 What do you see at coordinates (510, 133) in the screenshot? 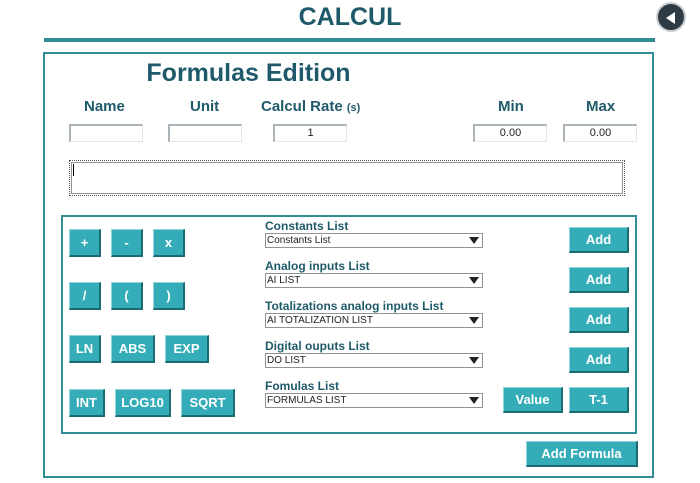
I see `min-input: 0.00` at bounding box center [510, 133].